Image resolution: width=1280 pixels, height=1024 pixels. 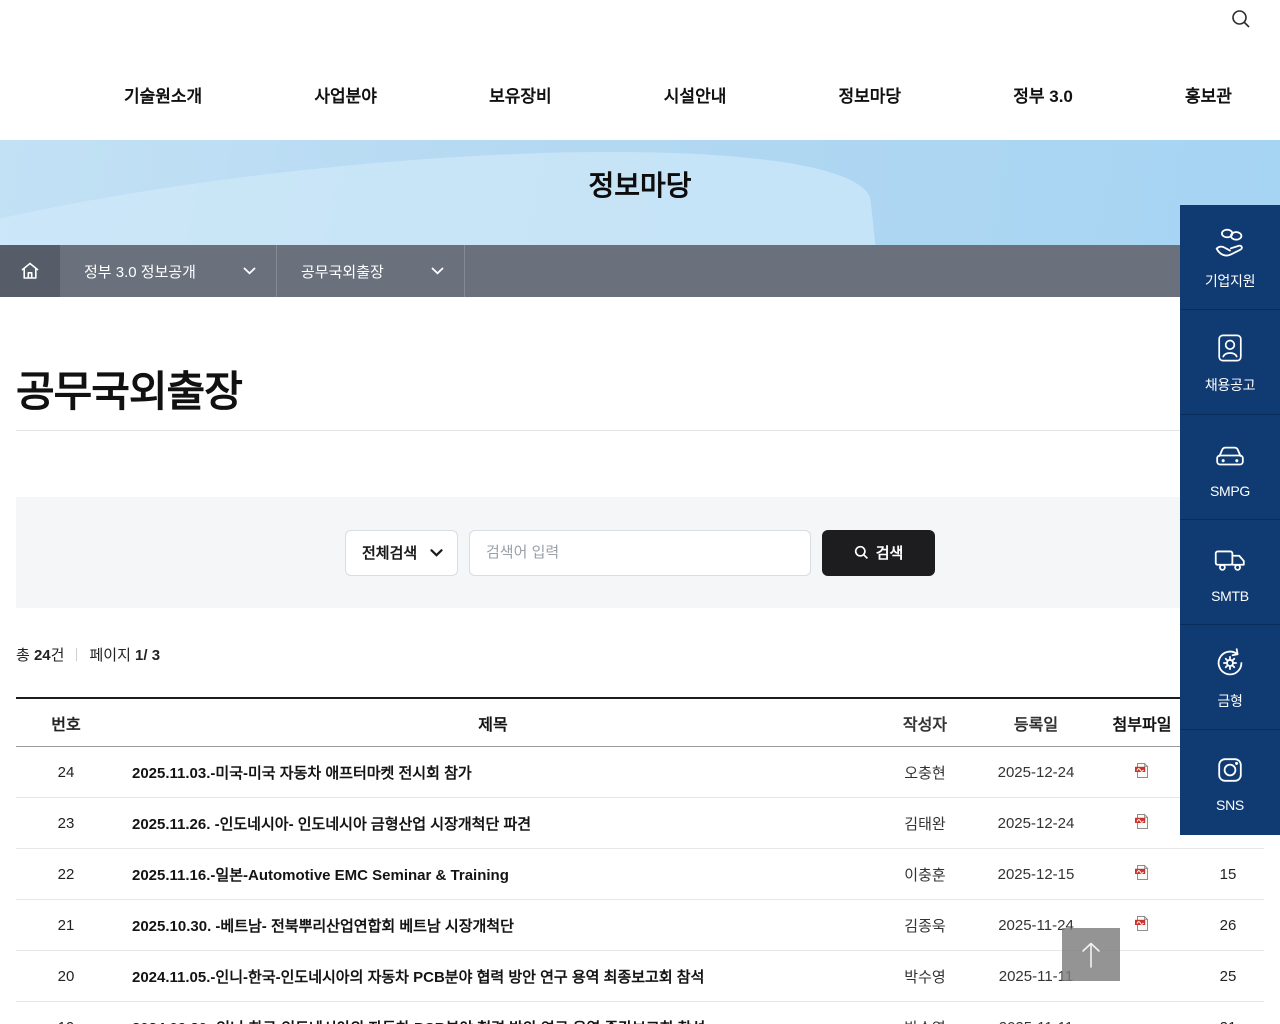 What do you see at coordinates (345, 94) in the screenshot?
I see `nav-item-business: 사업분야` at bounding box center [345, 94].